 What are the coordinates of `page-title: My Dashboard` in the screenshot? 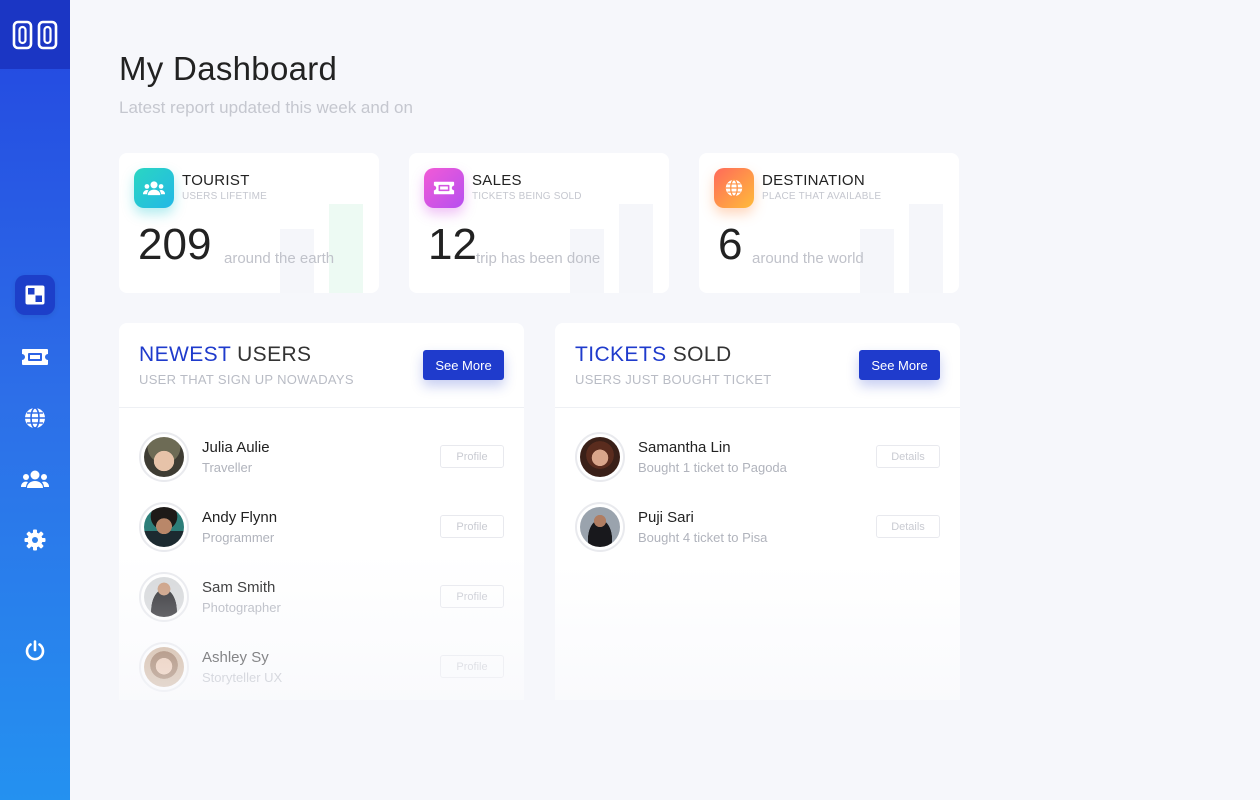 It's located at (228, 68).